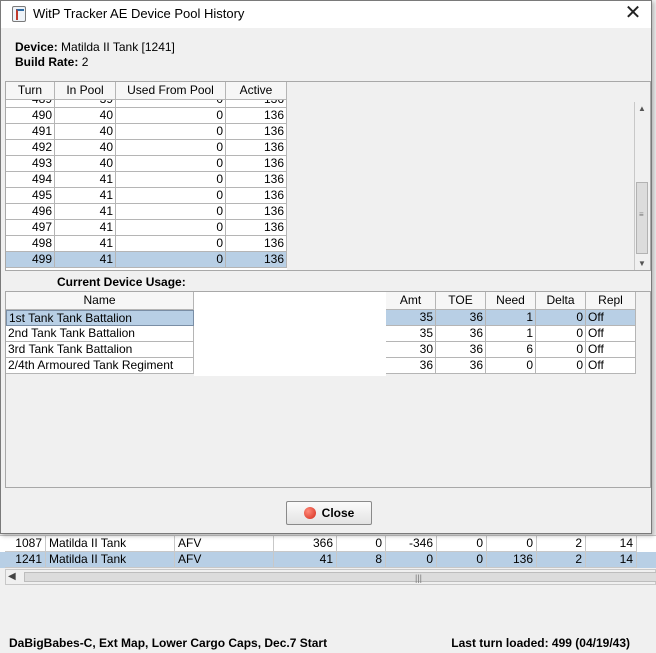 This screenshot has width=656, height=653. What do you see at coordinates (85, 91) in the screenshot?
I see `column-header-in-pool: In Pool` at bounding box center [85, 91].